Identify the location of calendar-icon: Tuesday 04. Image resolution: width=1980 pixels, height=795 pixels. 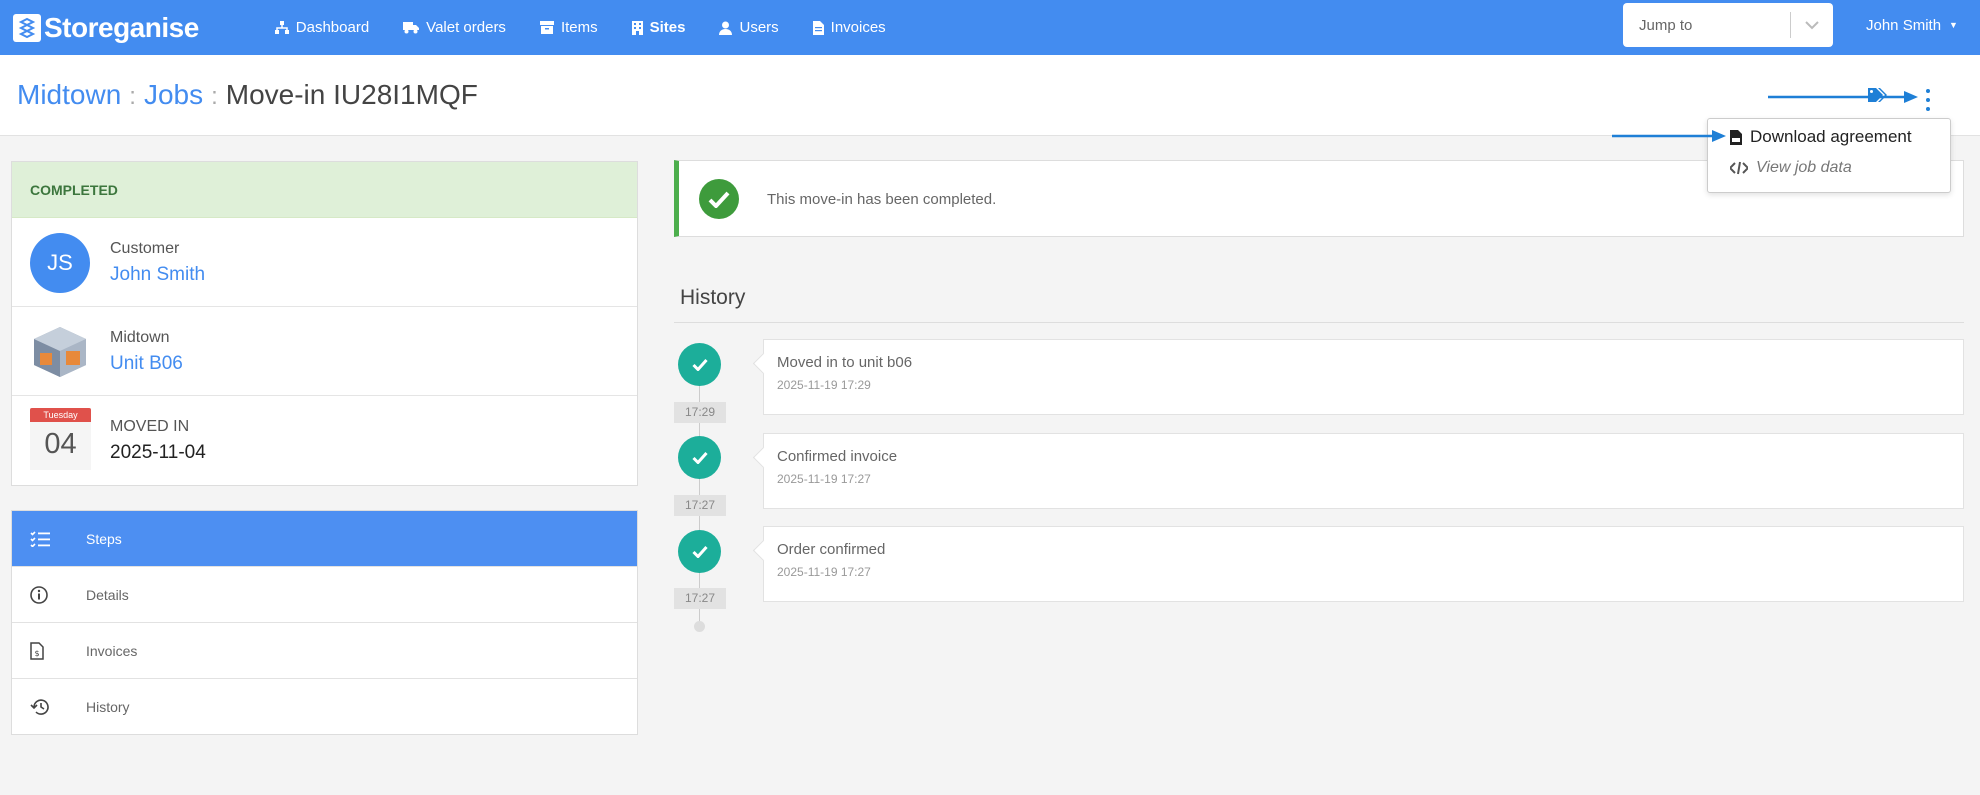
(60, 439).